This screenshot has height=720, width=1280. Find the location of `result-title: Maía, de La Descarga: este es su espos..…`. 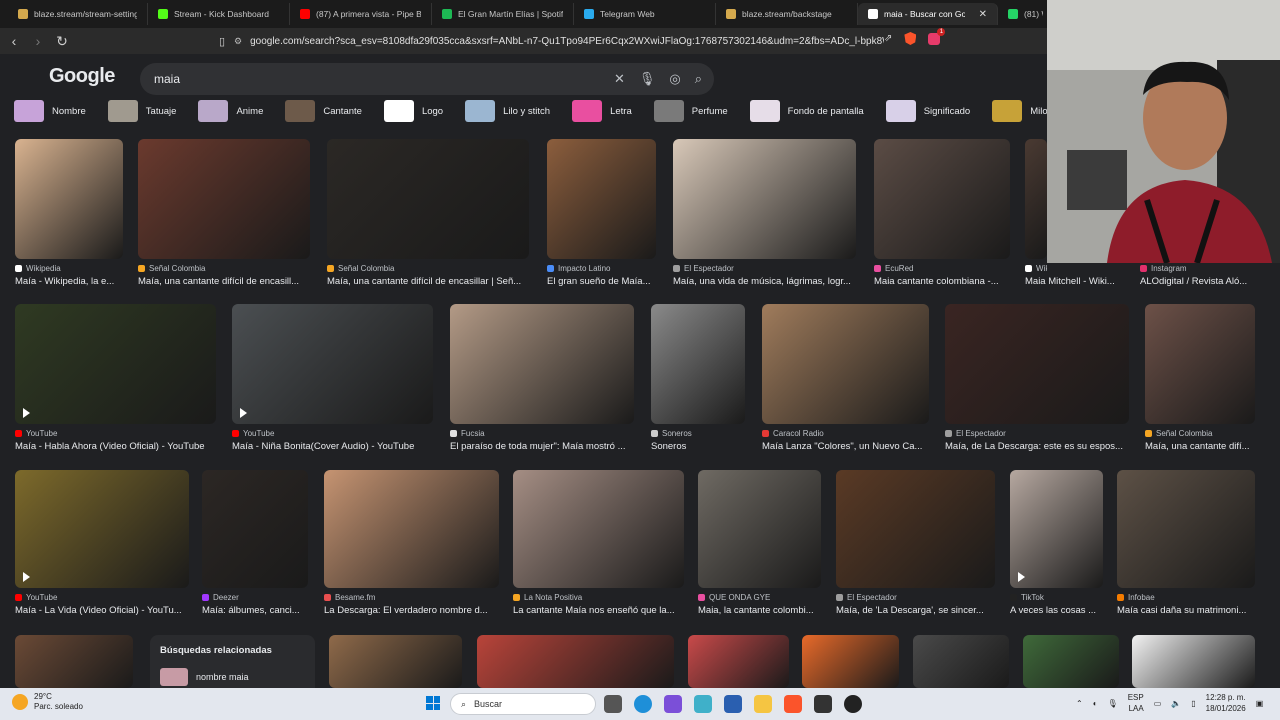

result-title: Maía, de La Descarga: este es su espos..… is located at coordinates (1037, 446).